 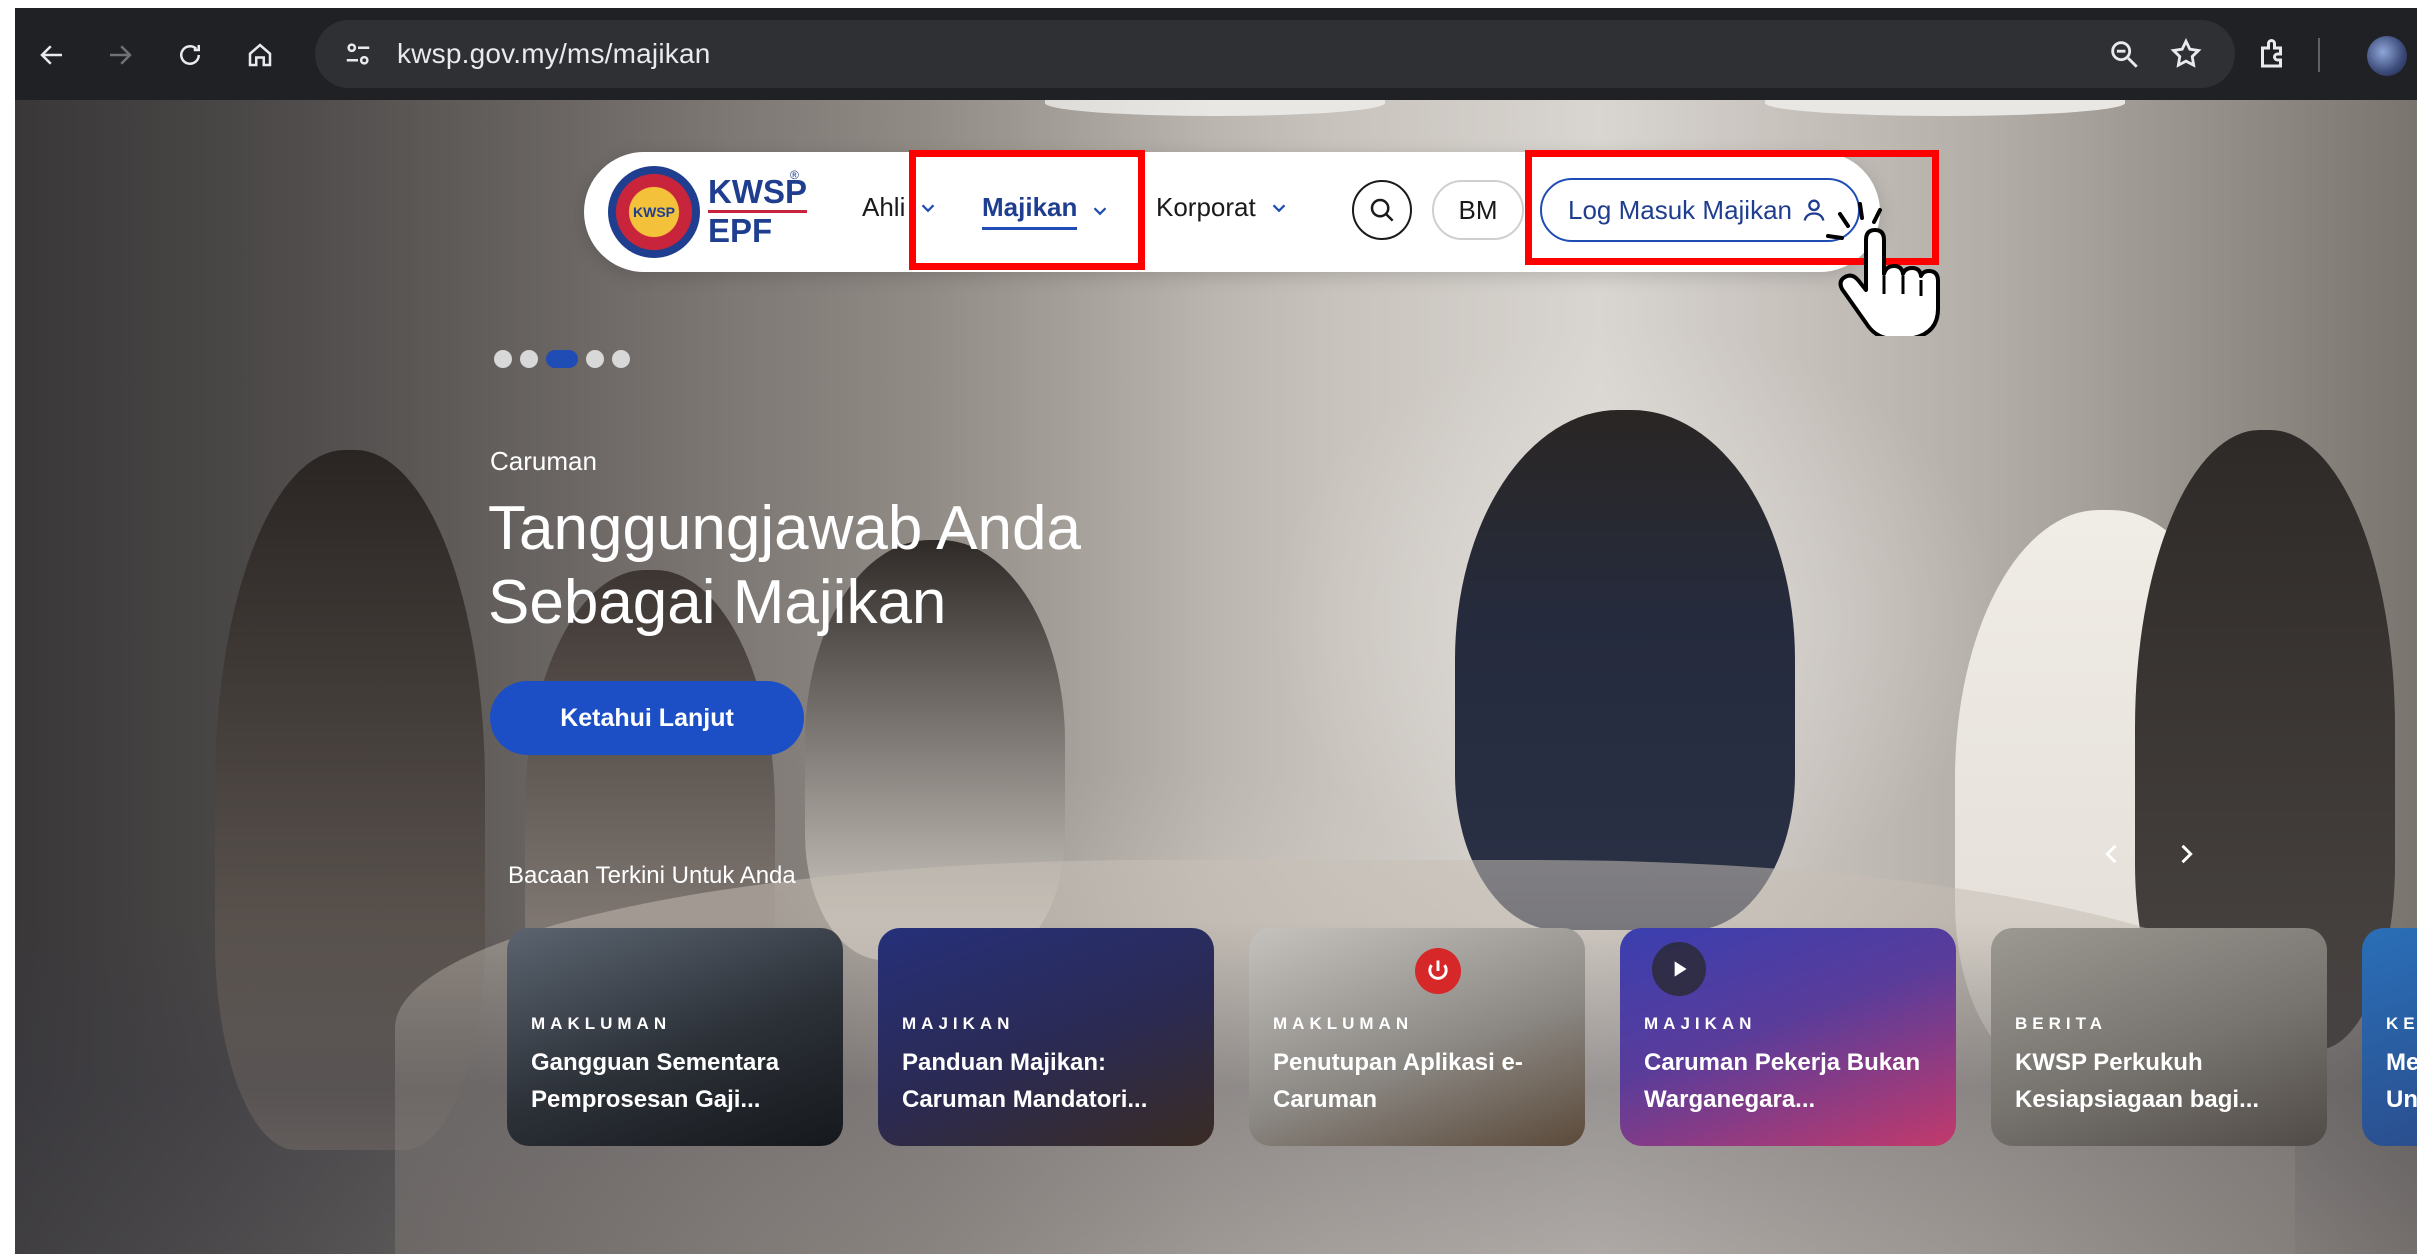 What do you see at coordinates (2319, 55) in the screenshot?
I see `toolbar-separator` at bounding box center [2319, 55].